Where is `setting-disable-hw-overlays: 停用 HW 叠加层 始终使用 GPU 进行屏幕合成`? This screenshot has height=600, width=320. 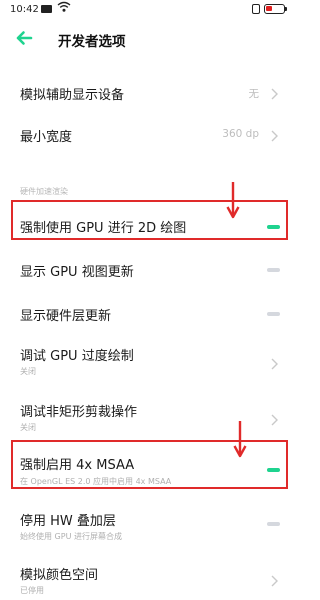
setting-disable-hw-overlays: 停用 HW 叠加层 始终使用 GPU 进行屏幕合成 is located at coordinates (150, 525).